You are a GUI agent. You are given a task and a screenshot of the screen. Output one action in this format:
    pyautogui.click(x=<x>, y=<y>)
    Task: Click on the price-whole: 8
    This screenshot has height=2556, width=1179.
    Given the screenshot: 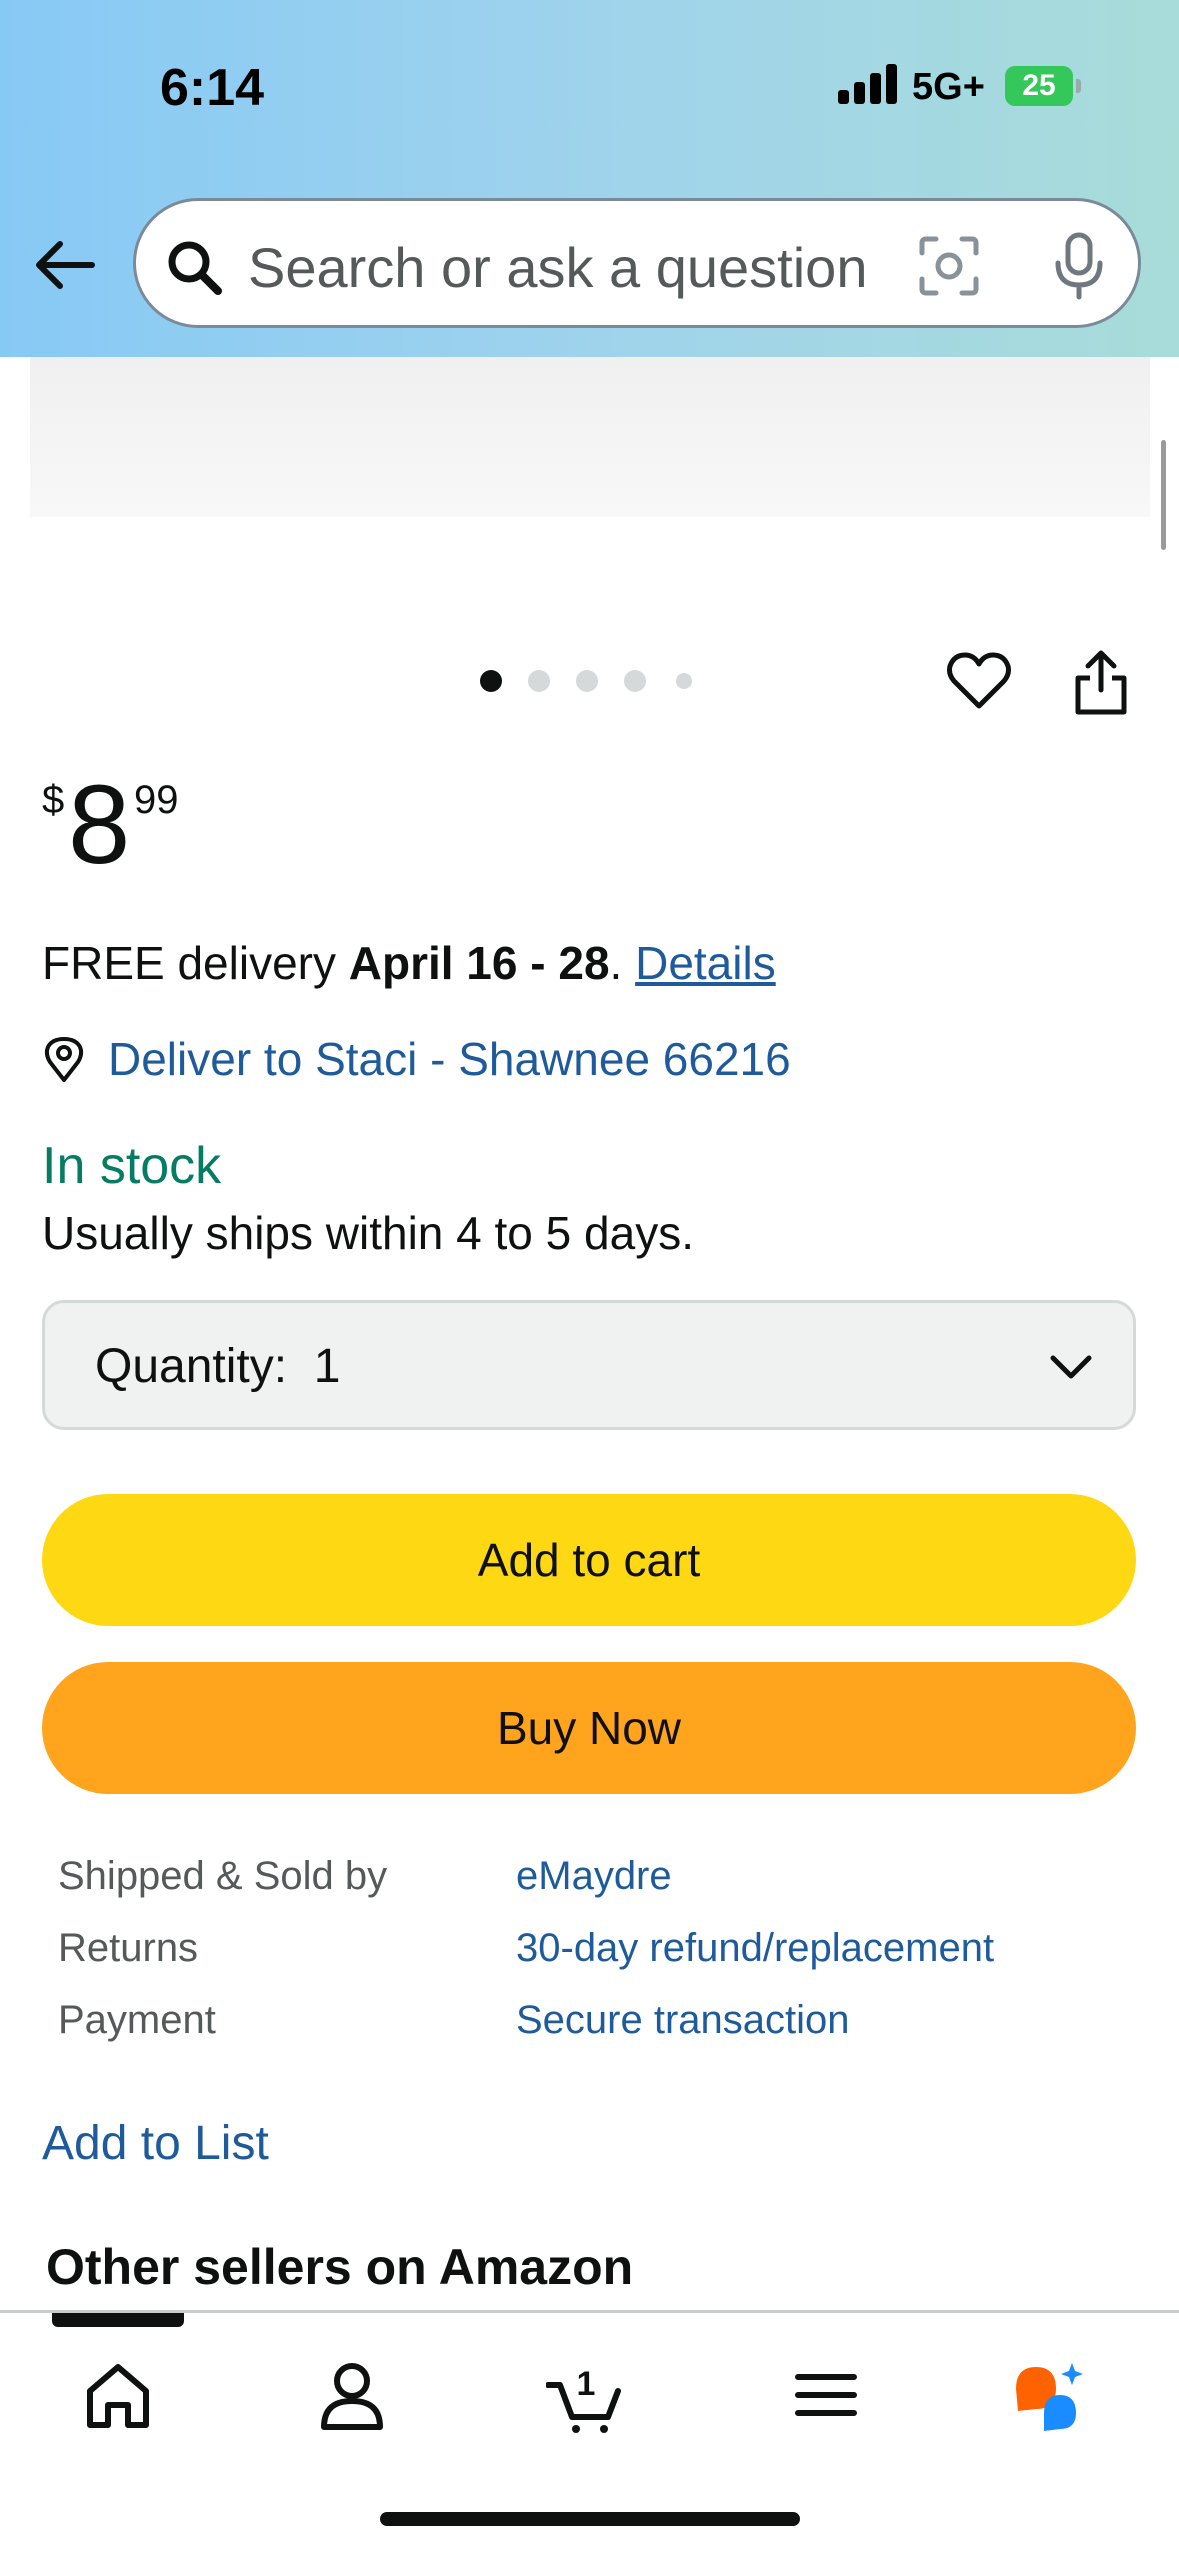 What is the action you would take?
    pyautogui.click(x=99, y=824)
    